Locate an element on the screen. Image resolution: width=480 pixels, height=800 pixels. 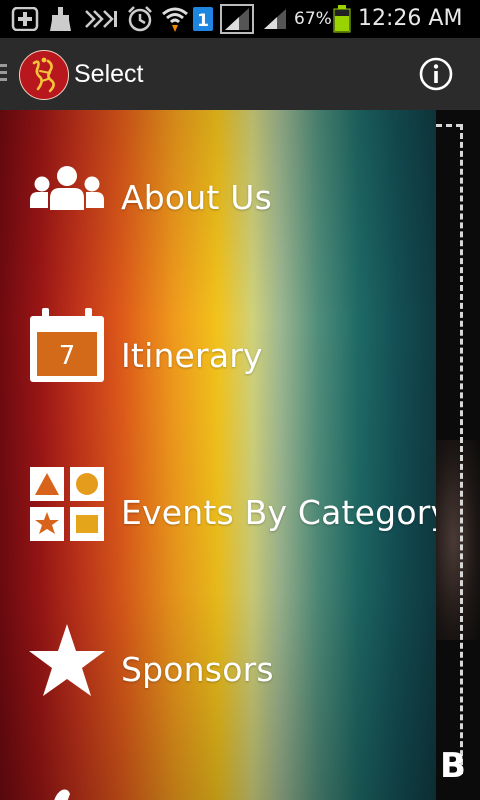
battery-icon is located at coordinates (342, 19).